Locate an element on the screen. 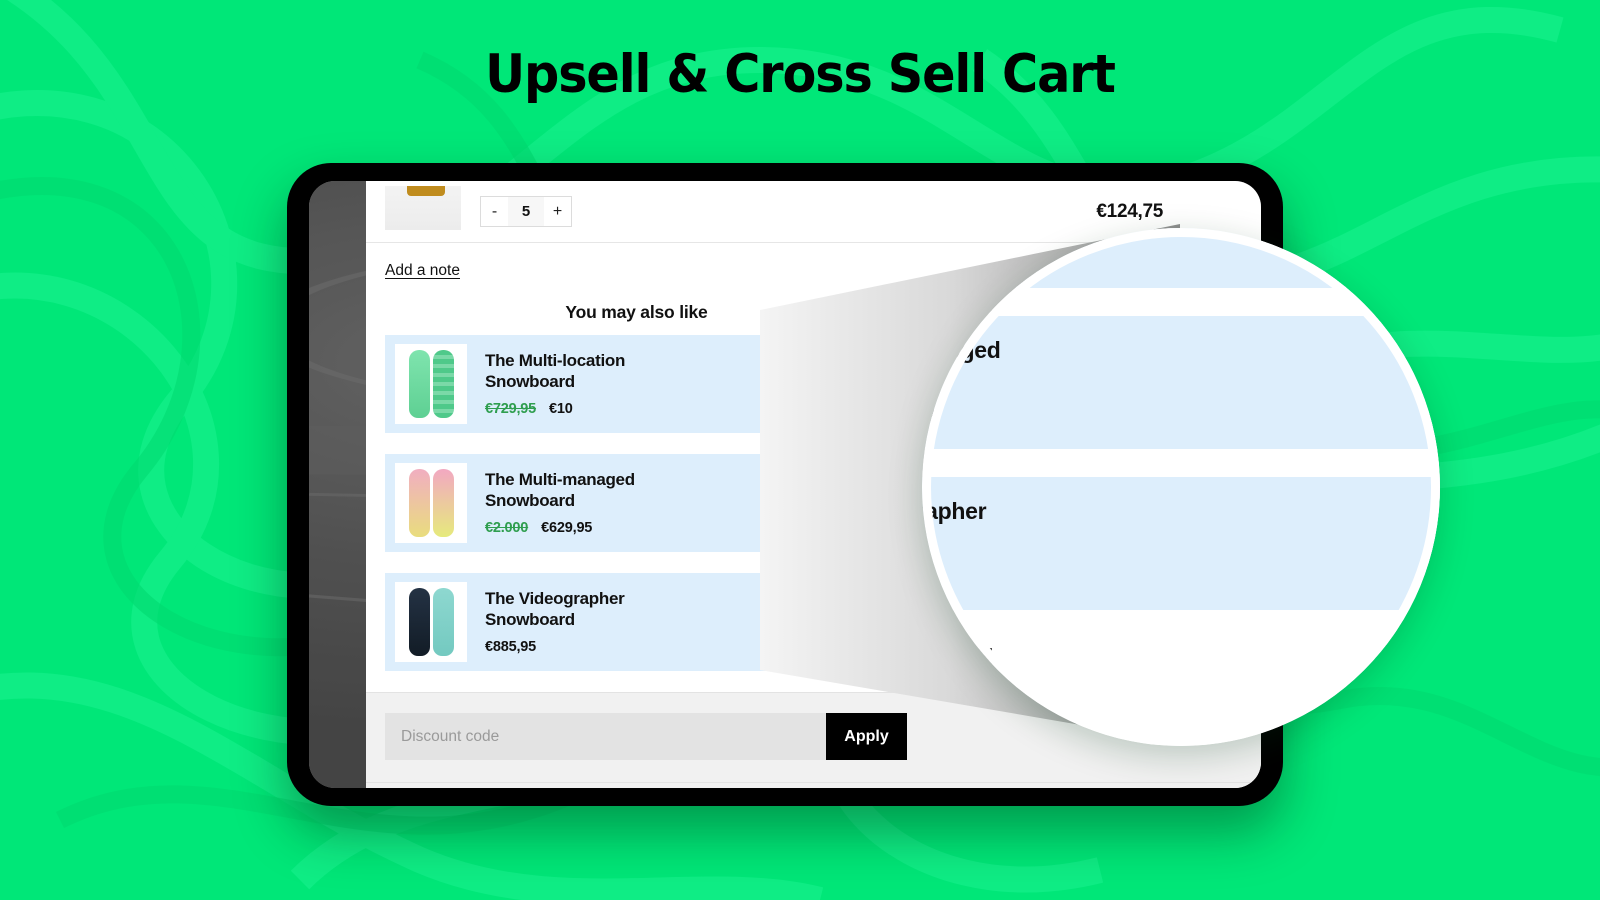 The width and height of the screenshot is (1600, 900). product-prices: €729,95 €10 is located at coordinates (1181, 256).